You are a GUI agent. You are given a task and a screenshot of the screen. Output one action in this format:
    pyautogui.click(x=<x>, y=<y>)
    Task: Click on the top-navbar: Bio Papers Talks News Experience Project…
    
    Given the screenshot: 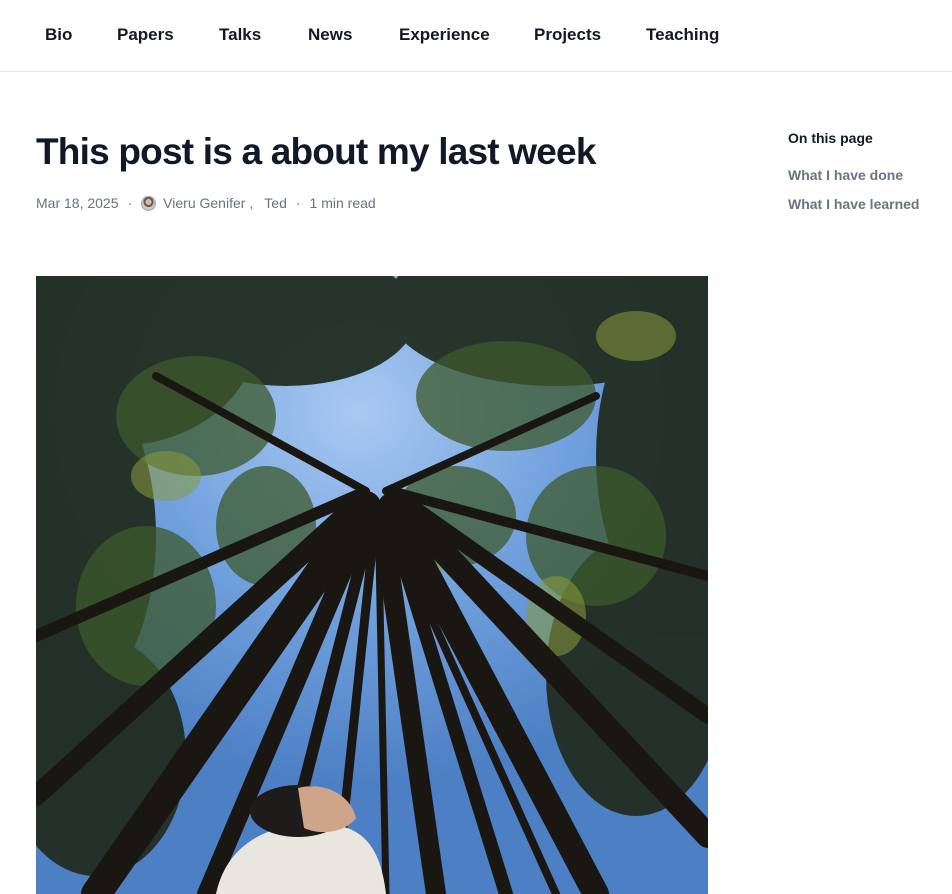 What is the action you would take?
    pyautogui.click(x=476, y=36)
    